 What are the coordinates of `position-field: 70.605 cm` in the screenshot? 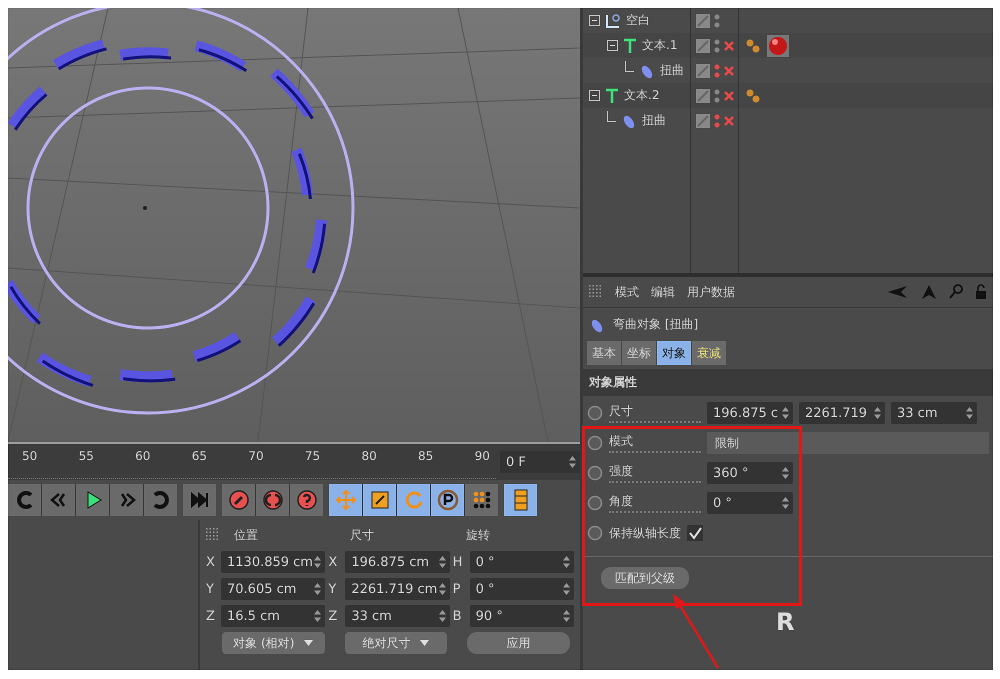 It's located at (273, 589).